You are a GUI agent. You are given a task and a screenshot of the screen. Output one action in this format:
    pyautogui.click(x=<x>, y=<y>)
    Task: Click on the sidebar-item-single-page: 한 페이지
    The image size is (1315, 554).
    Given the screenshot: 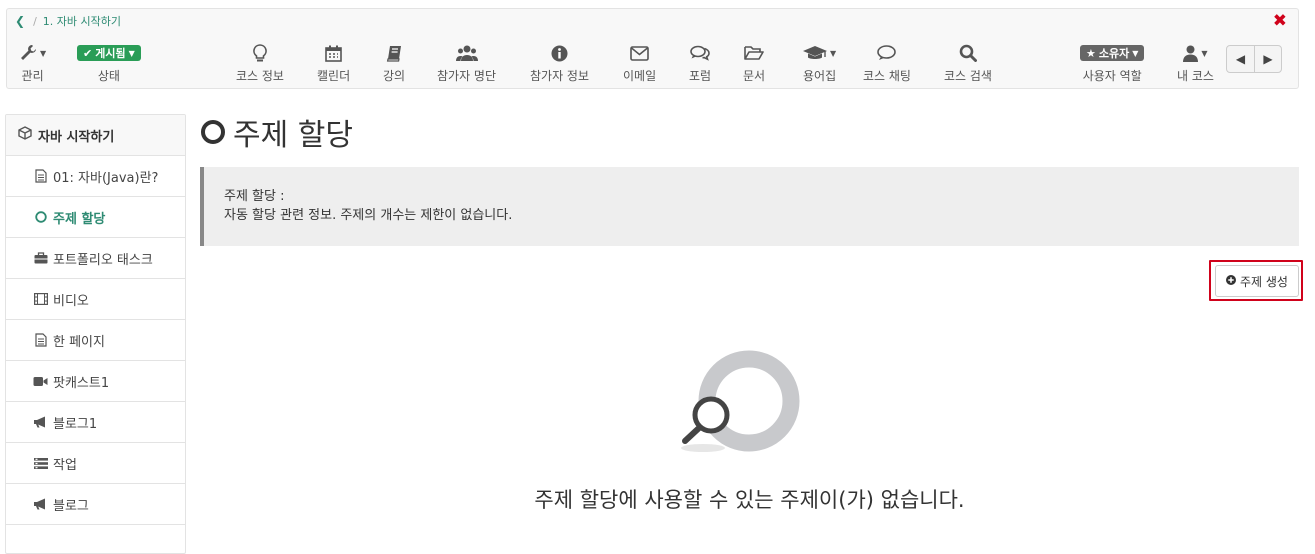 What is the action you would take?
    pyautogui.click(x=95, y=340)
    